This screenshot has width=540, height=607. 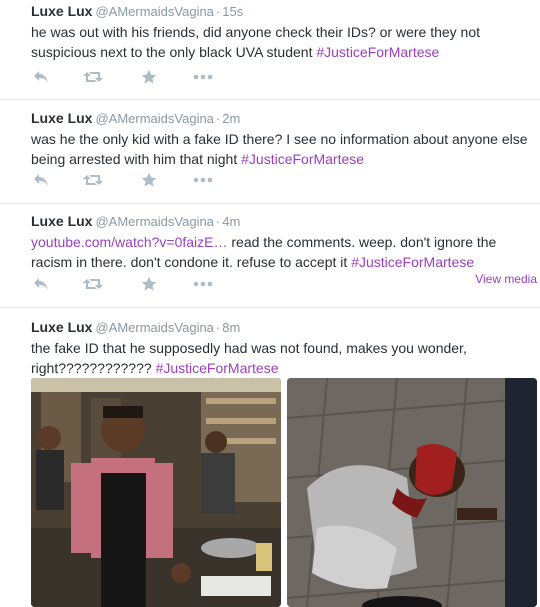 I want to click on tweet-timestamp: 2m, so click(x=231, y=118).